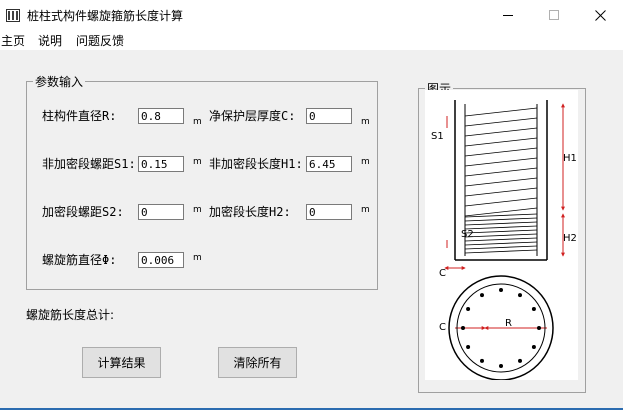  I want to click on c-label-section: C, so click(442, 327).